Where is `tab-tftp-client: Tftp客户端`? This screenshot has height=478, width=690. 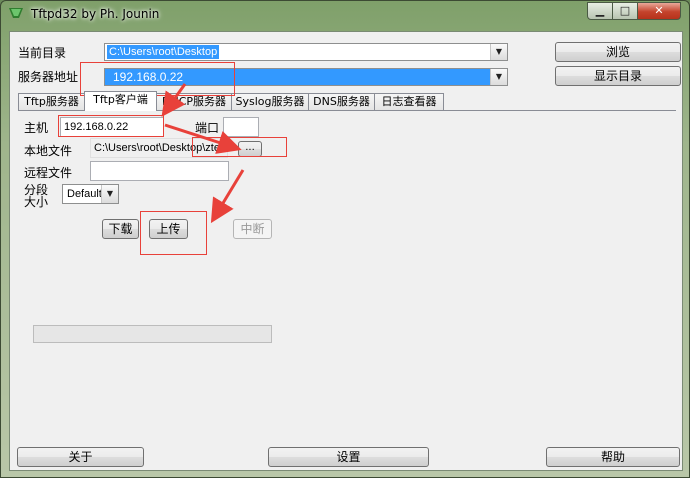 tab-tftp-client: Tftp客户端 is located at coordinates (120, 101).